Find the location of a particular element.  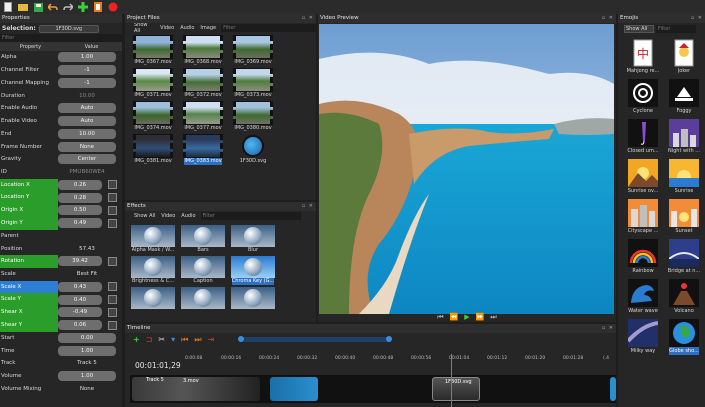

emoji-item: Milky way is located at coordinates (643, 337).